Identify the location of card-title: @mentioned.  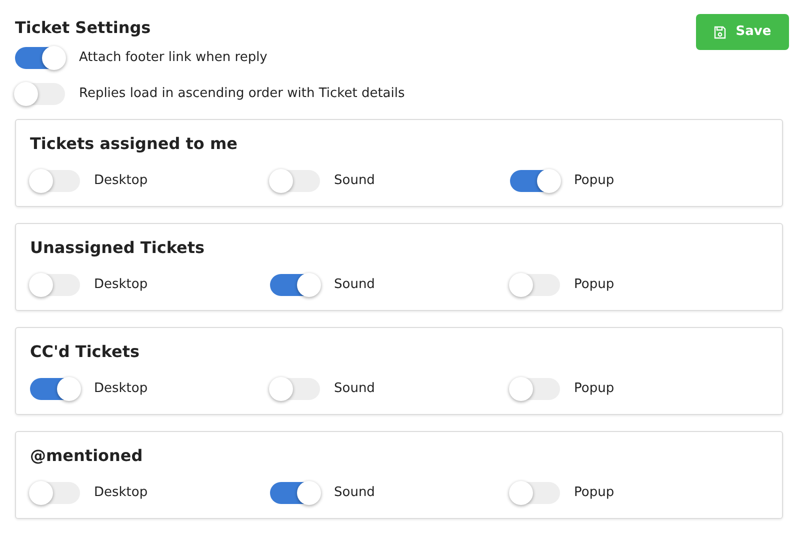
(87, 456).